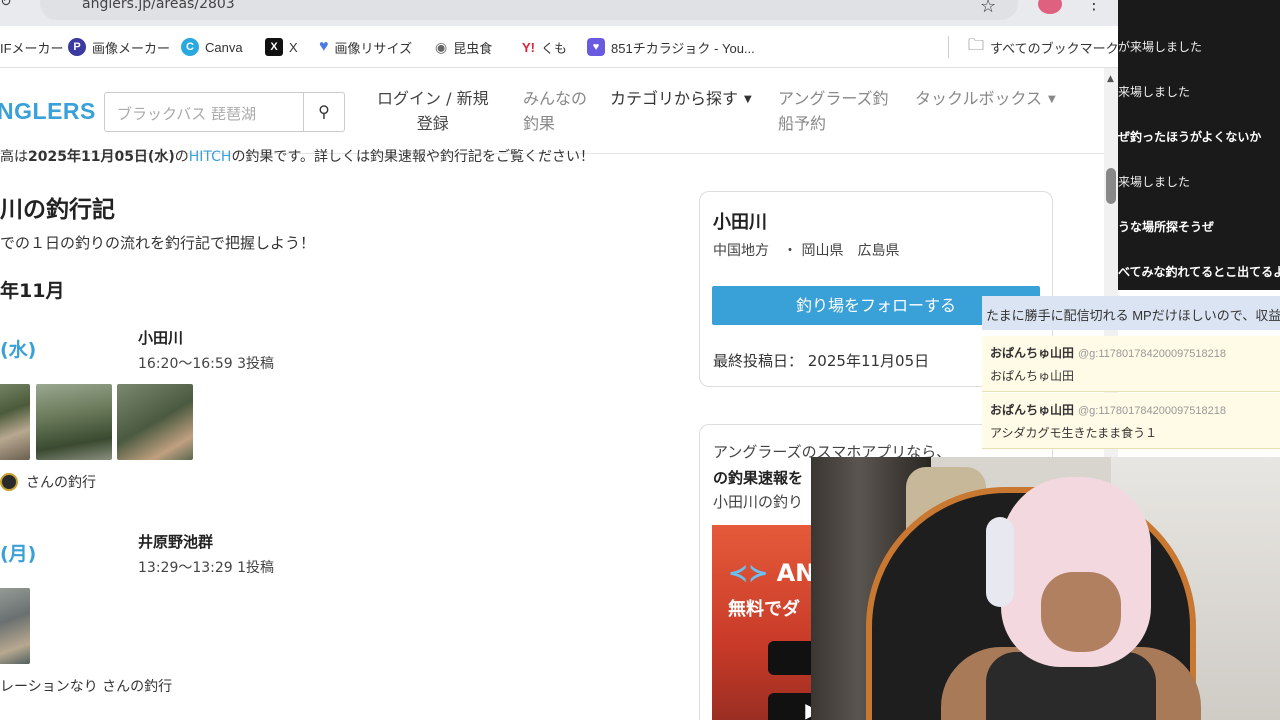  What do you see at coordinates (210, 157) in the screenshot?
I see `intro-link: HITCH` at bounding box center [210, 157].